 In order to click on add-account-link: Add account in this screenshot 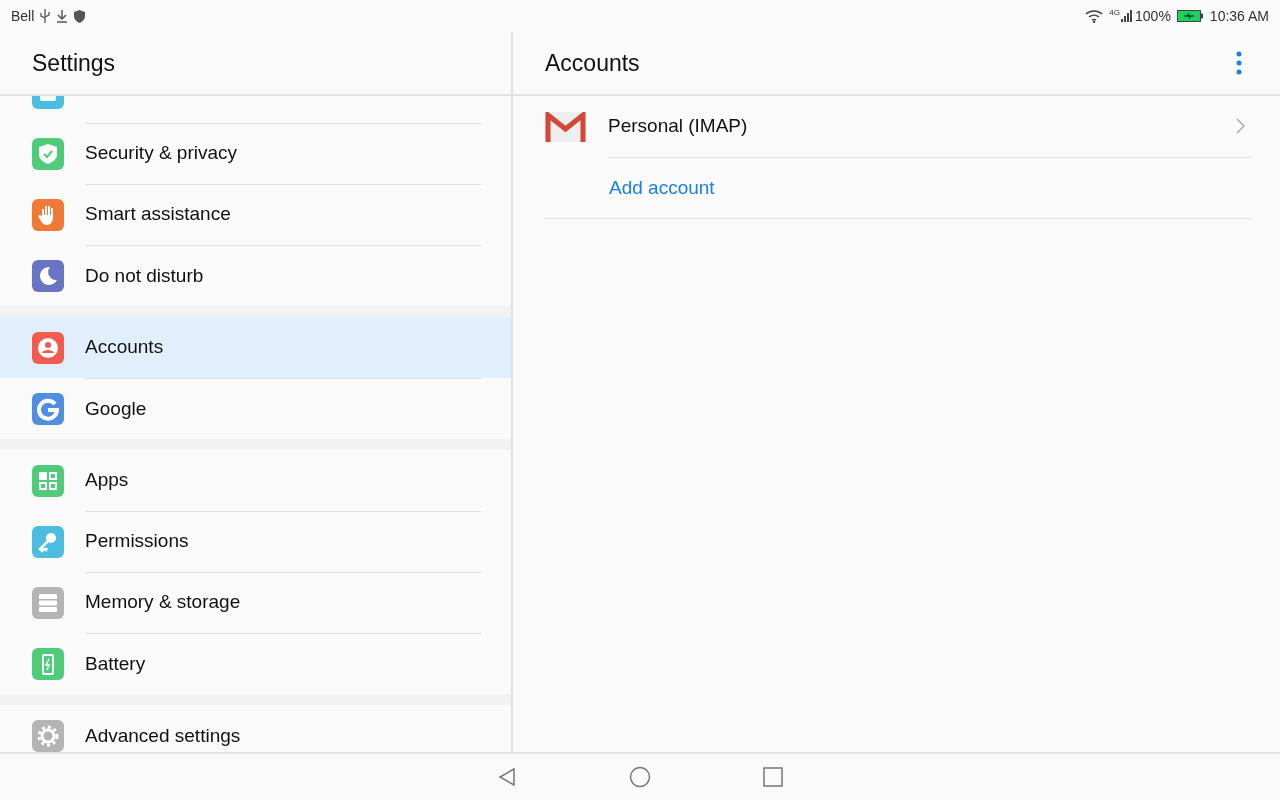, I will do `click(662, 187)`.